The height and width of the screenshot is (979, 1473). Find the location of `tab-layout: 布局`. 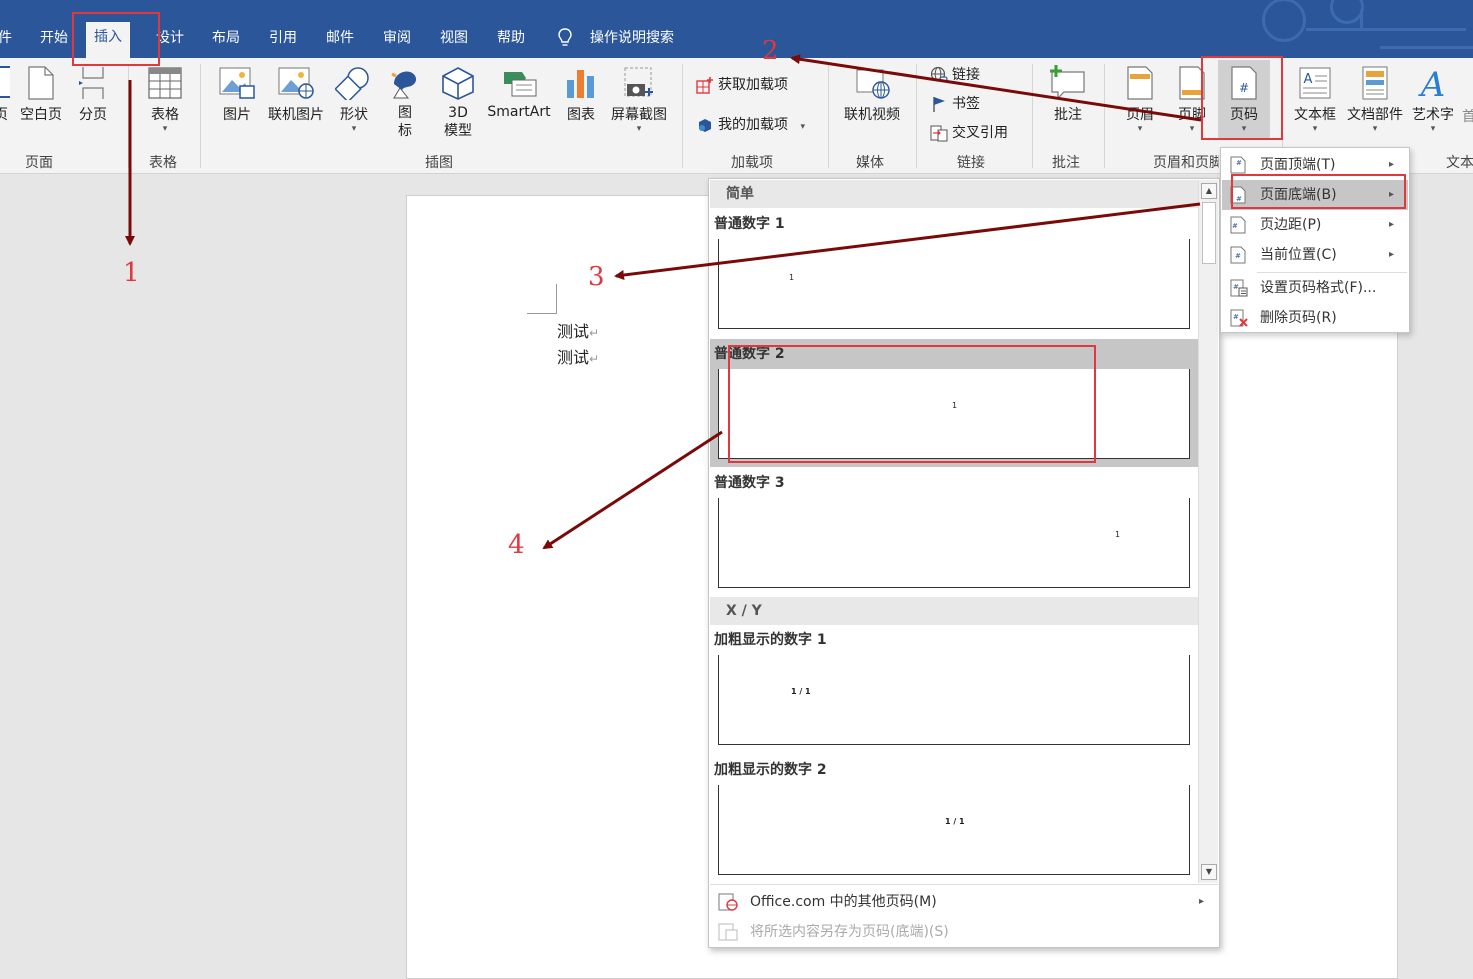

tab-layout: 布局 is located at coordinates (226, 38).